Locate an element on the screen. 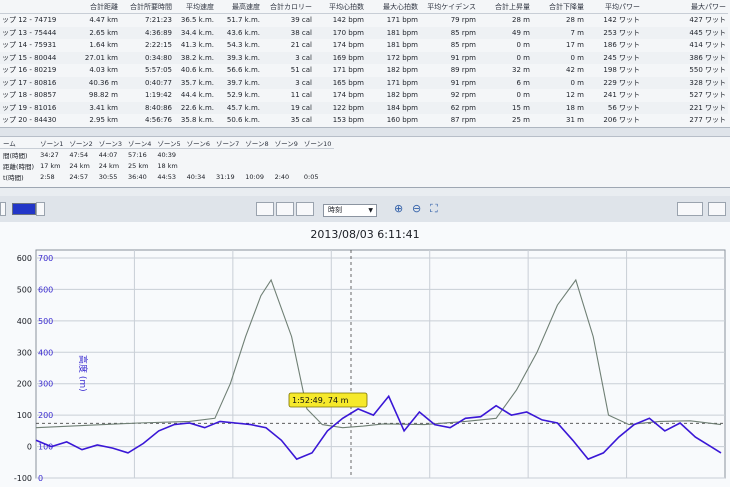 The height and width of the screenshot is (487, 730). right-axis-tick-label: 200 is located at coordinates (45, 415).